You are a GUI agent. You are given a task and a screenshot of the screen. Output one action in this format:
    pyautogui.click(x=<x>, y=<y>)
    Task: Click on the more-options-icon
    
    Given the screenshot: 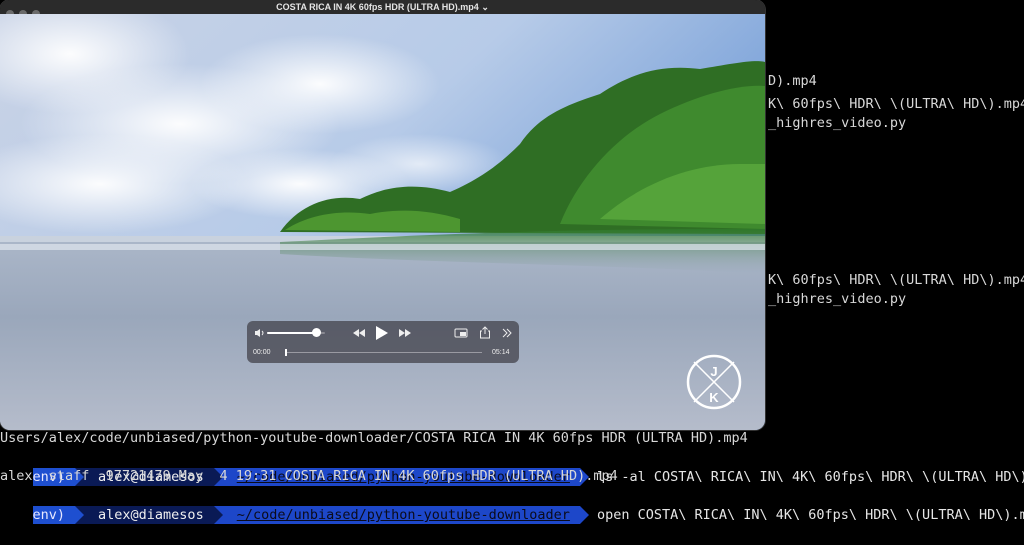 What is the action you would take?
    pyautogui.click(x=507, y=333)
    